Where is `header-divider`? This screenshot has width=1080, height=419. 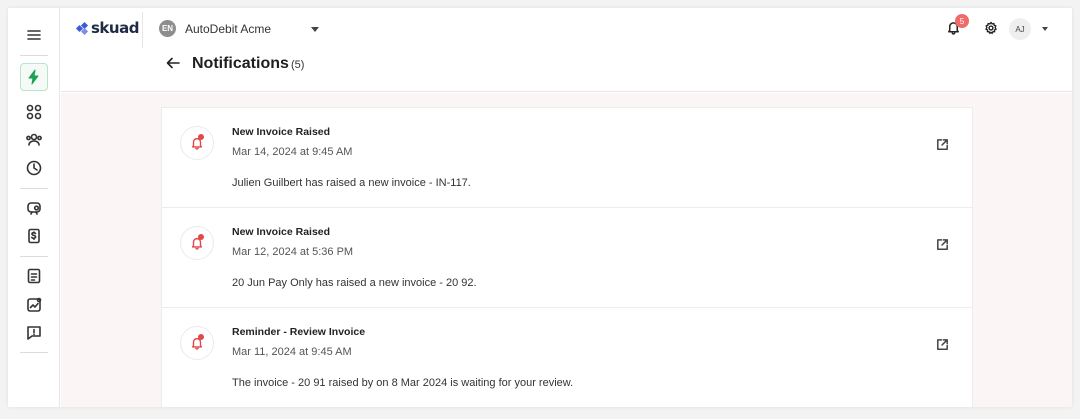 header-divider is located at coordinates (142, 30).